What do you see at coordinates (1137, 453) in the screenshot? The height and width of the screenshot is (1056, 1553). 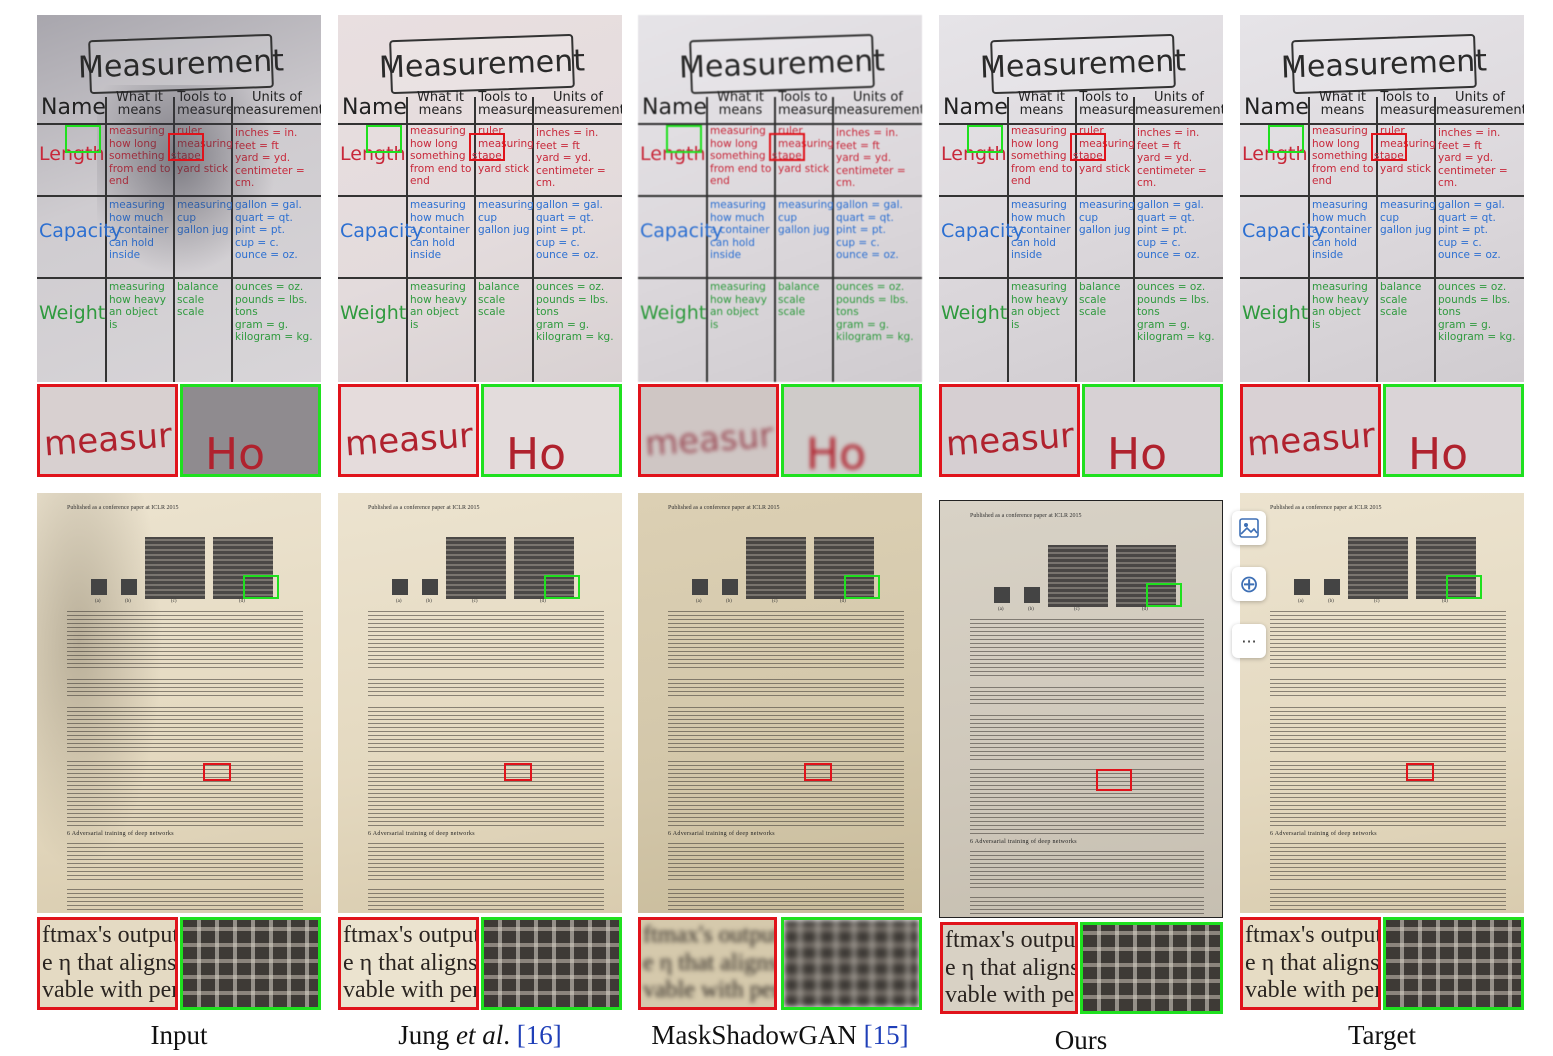 I see `zoom-green-text: Ho` at bounding box center [1137, 453].